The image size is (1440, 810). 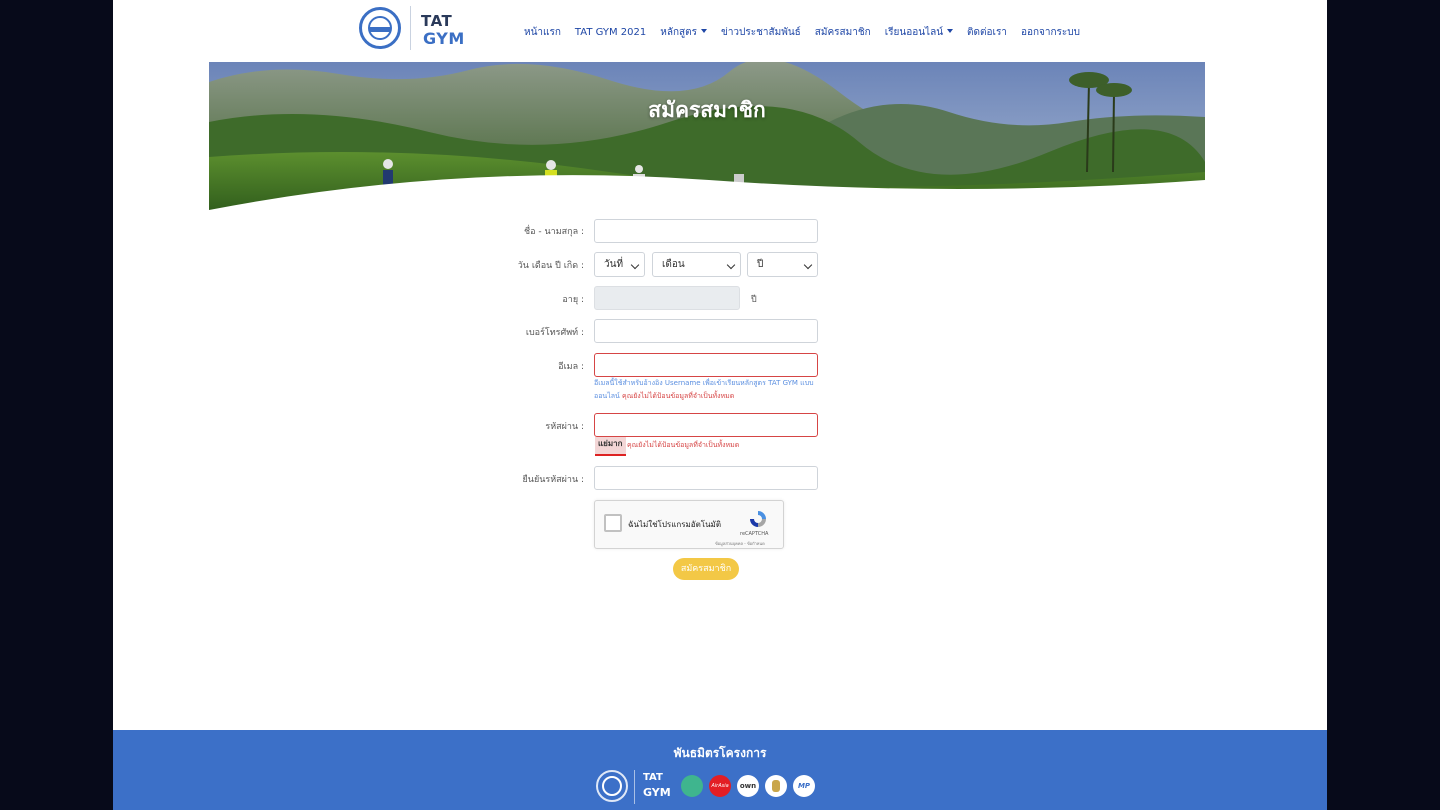 What do you see at coordinates (706, 231) in the screenshot?
I see `name-input` at bounding box center [706, 231].